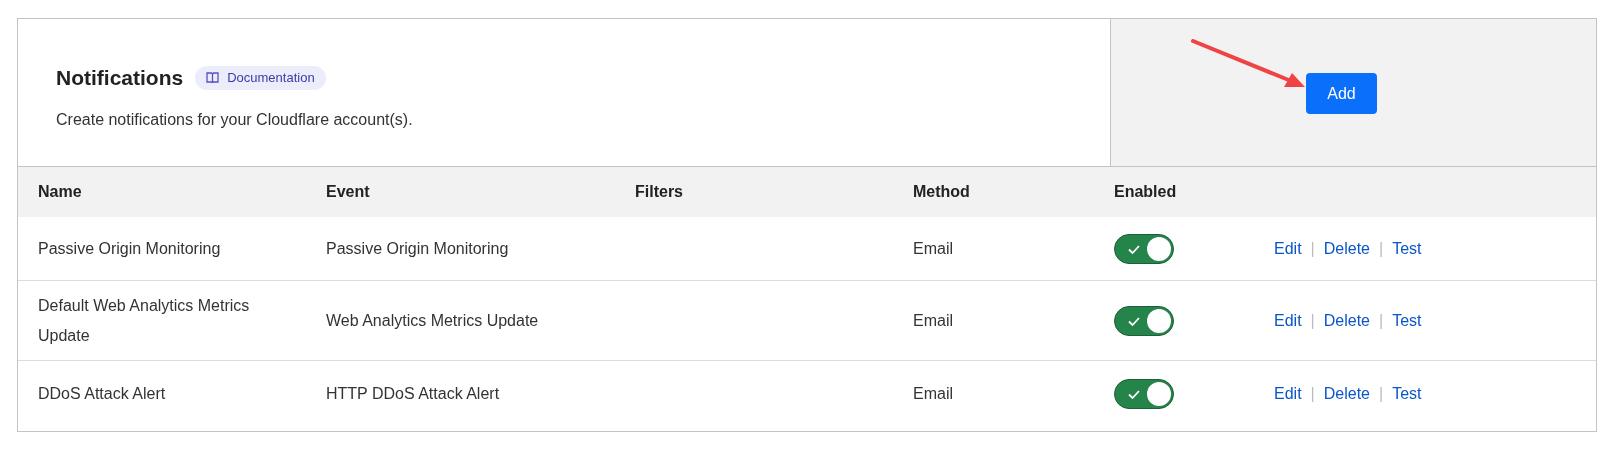  I want to click on book-icon, so click(213, 78).